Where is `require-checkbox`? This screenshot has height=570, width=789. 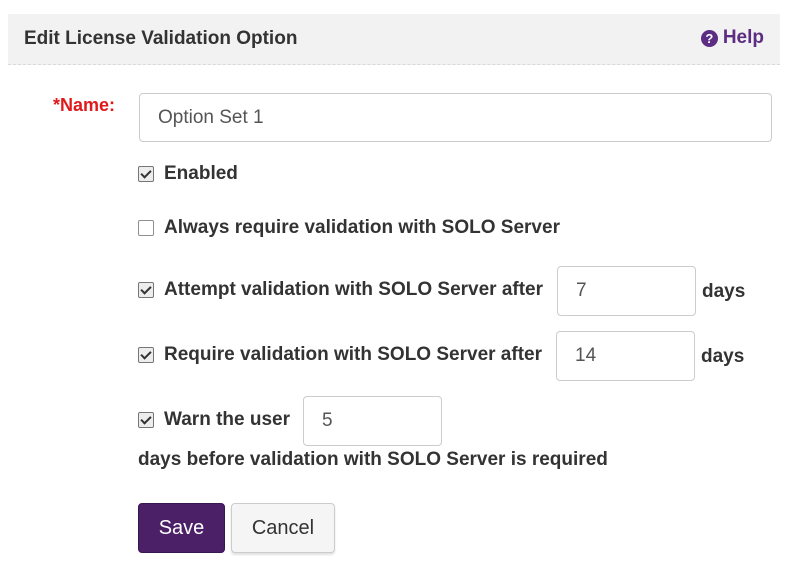 require-checkbox is located at coordinates (146, 355).